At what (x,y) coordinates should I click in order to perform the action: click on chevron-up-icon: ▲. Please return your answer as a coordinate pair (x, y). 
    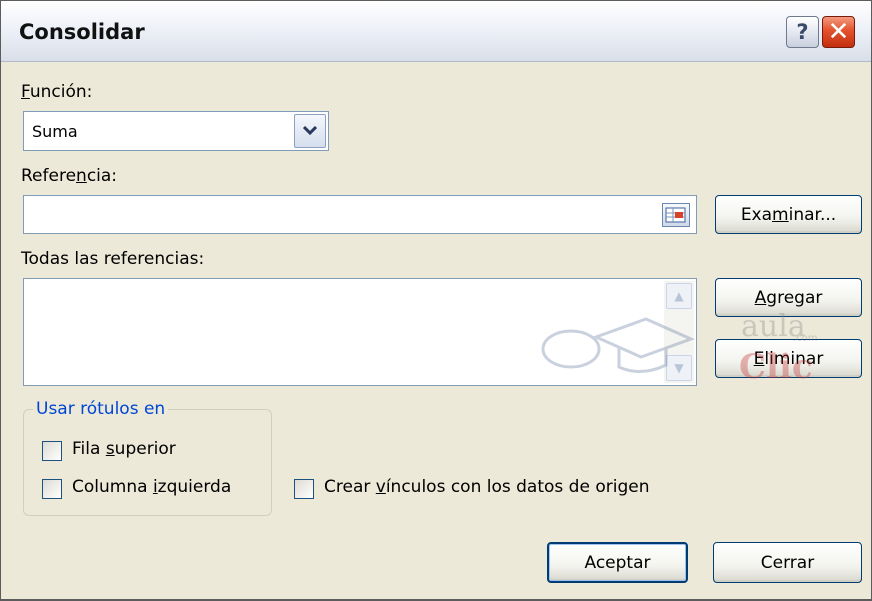
    Looking at the image, I should click on (679, 296).